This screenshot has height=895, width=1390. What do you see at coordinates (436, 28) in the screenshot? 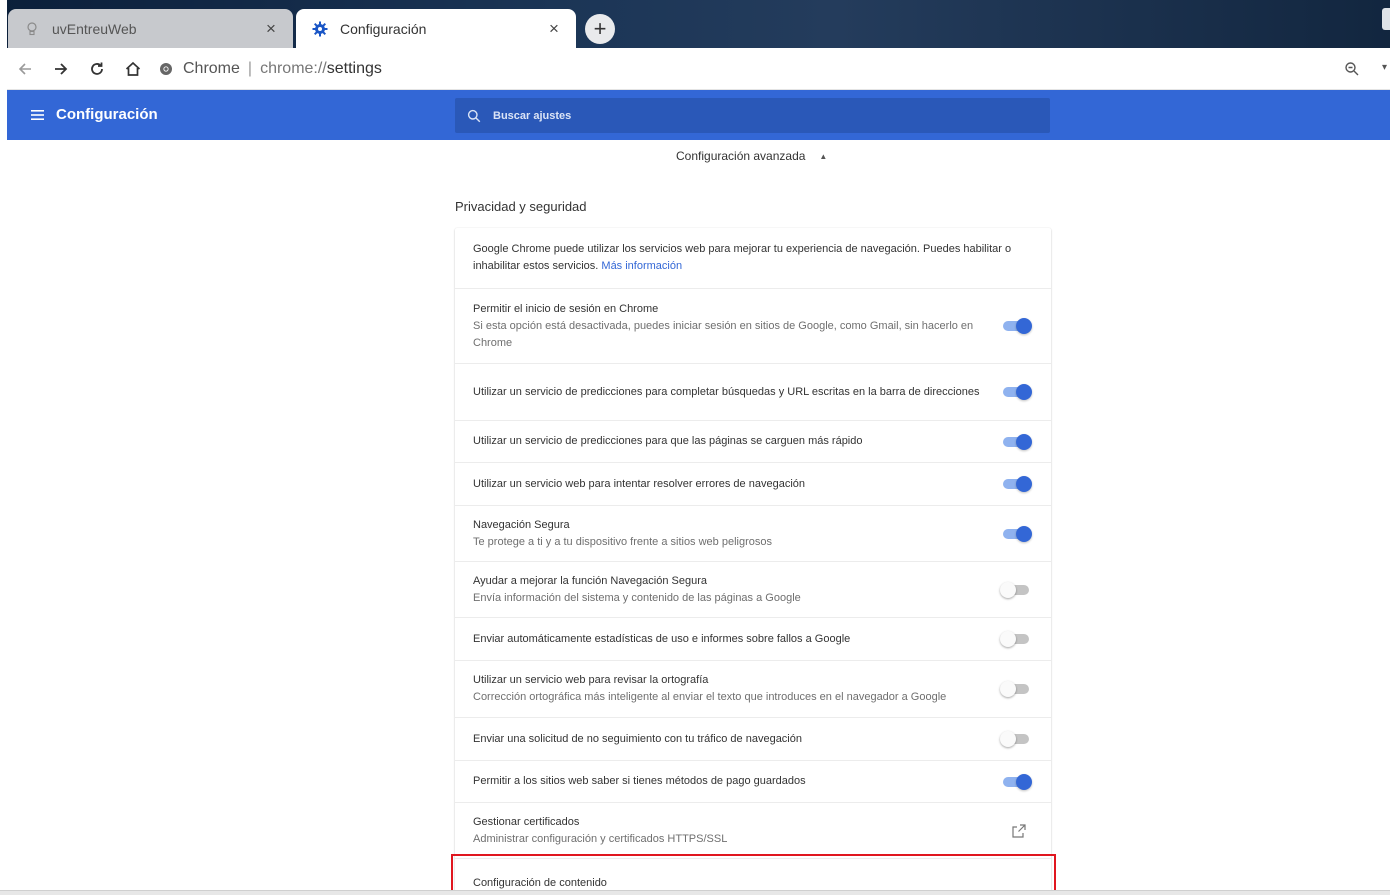
I see `tab-configuracion: Configuración ×` at bounding box center [436, 28].